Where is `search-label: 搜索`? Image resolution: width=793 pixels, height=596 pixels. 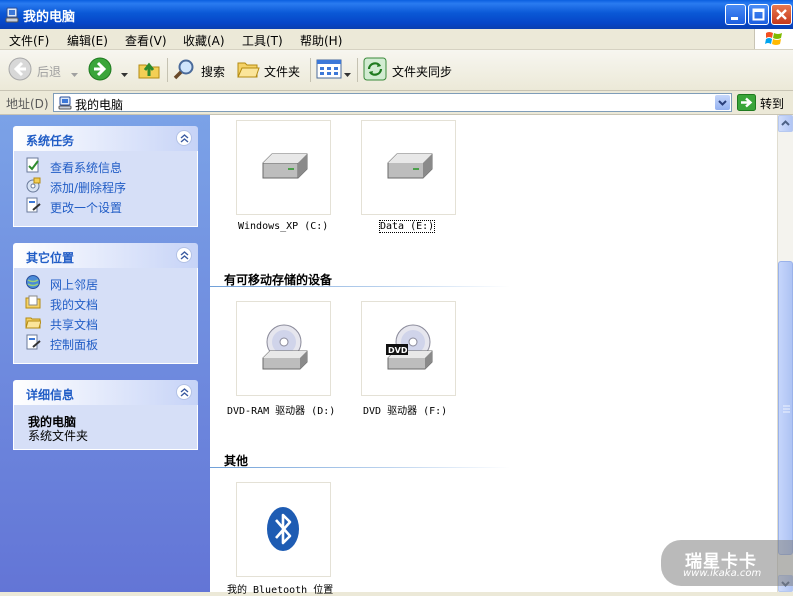
search-label: 搜索 is located at coordinates (213, 72).